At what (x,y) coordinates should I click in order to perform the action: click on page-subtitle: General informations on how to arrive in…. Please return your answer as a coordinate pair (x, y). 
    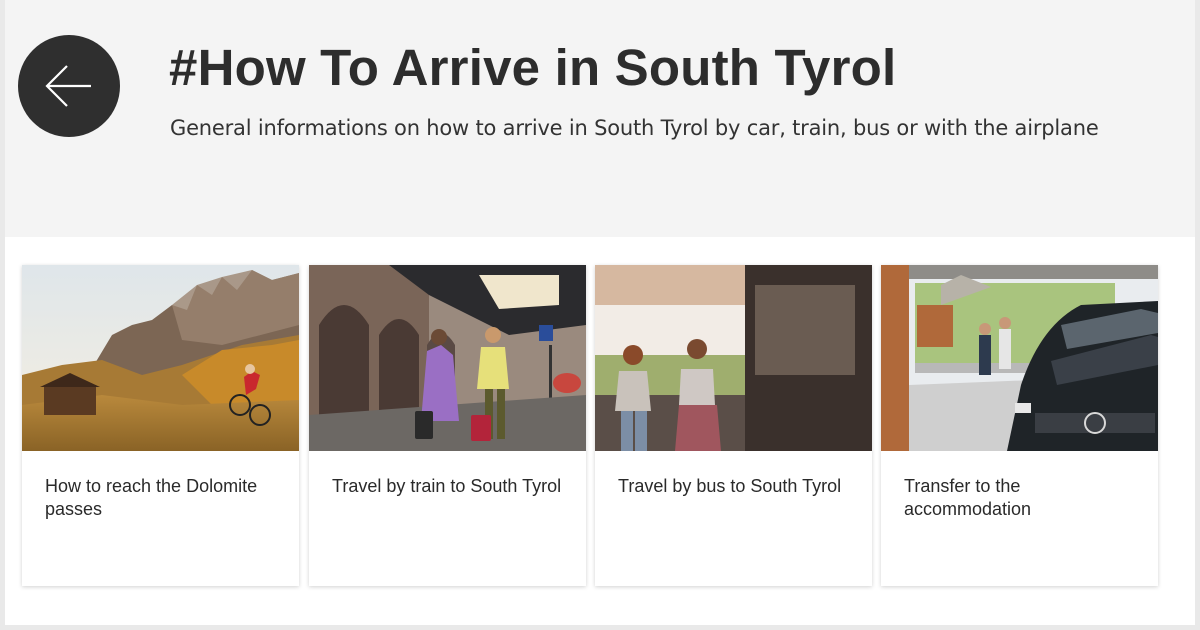
    Looking at the image, I should click on (634, 128).